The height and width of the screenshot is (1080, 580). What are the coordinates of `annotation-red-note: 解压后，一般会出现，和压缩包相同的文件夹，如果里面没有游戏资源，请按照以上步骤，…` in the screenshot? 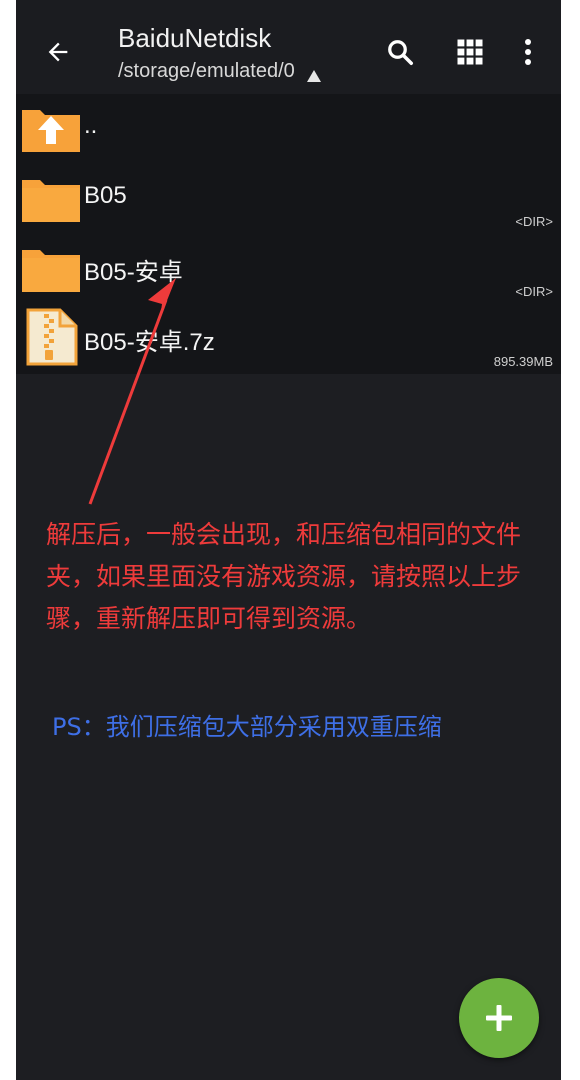 It's located at (284, 576).